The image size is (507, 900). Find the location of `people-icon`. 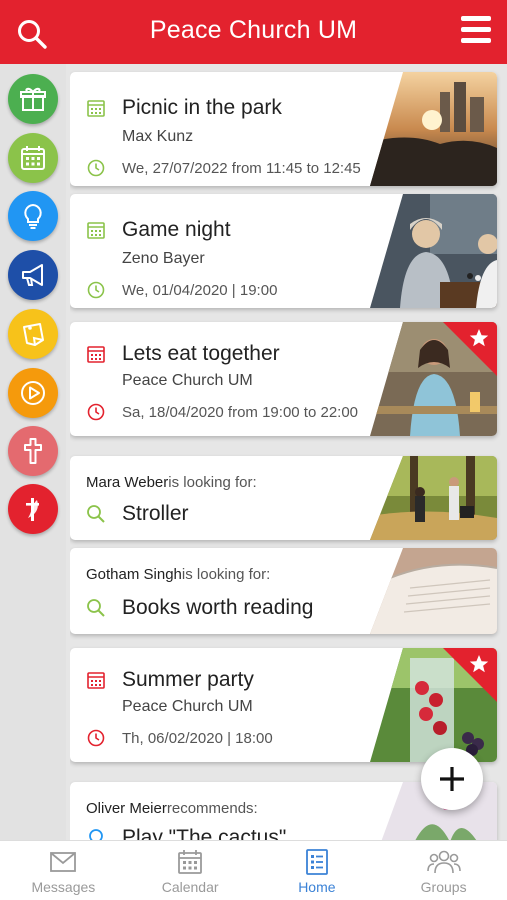

people-icon is located at coordinates (443, 862).